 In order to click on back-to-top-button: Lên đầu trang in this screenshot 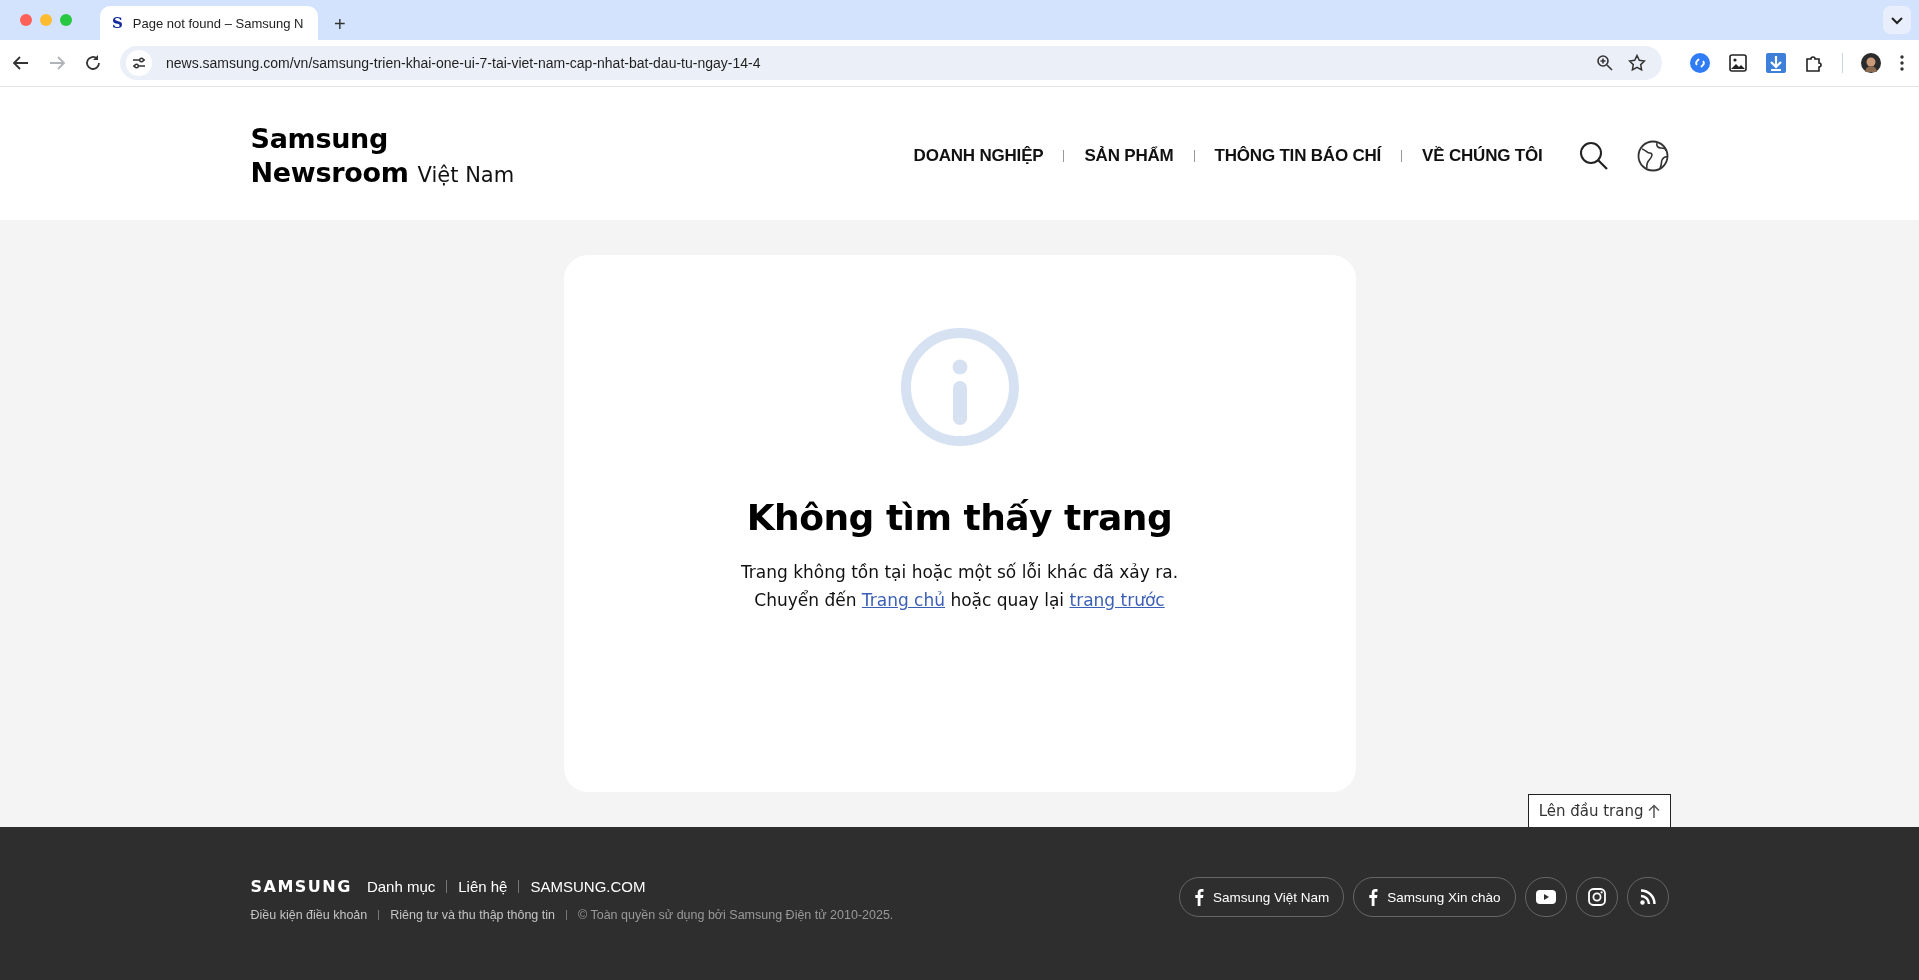, I will do `click(1599, 810)`.